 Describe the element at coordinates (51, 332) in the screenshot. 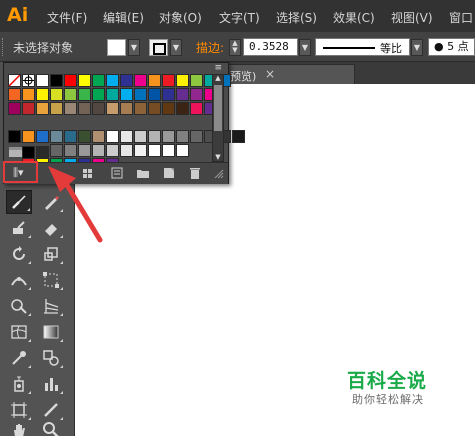

I see `gradient-tool` at that location.